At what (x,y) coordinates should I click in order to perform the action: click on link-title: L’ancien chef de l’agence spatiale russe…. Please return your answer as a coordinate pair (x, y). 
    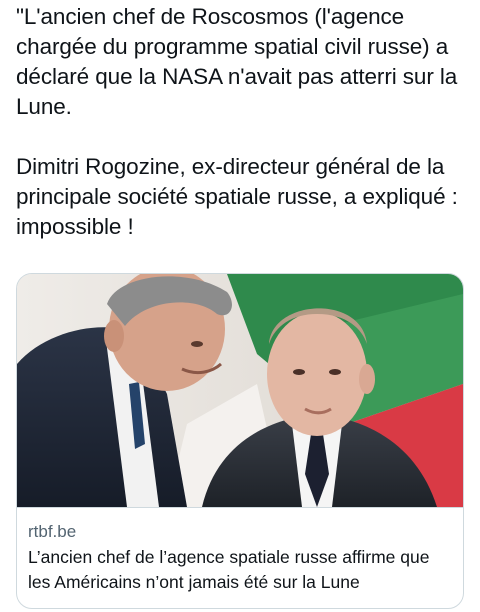
    Looking at the image, I should click on (240, 570).